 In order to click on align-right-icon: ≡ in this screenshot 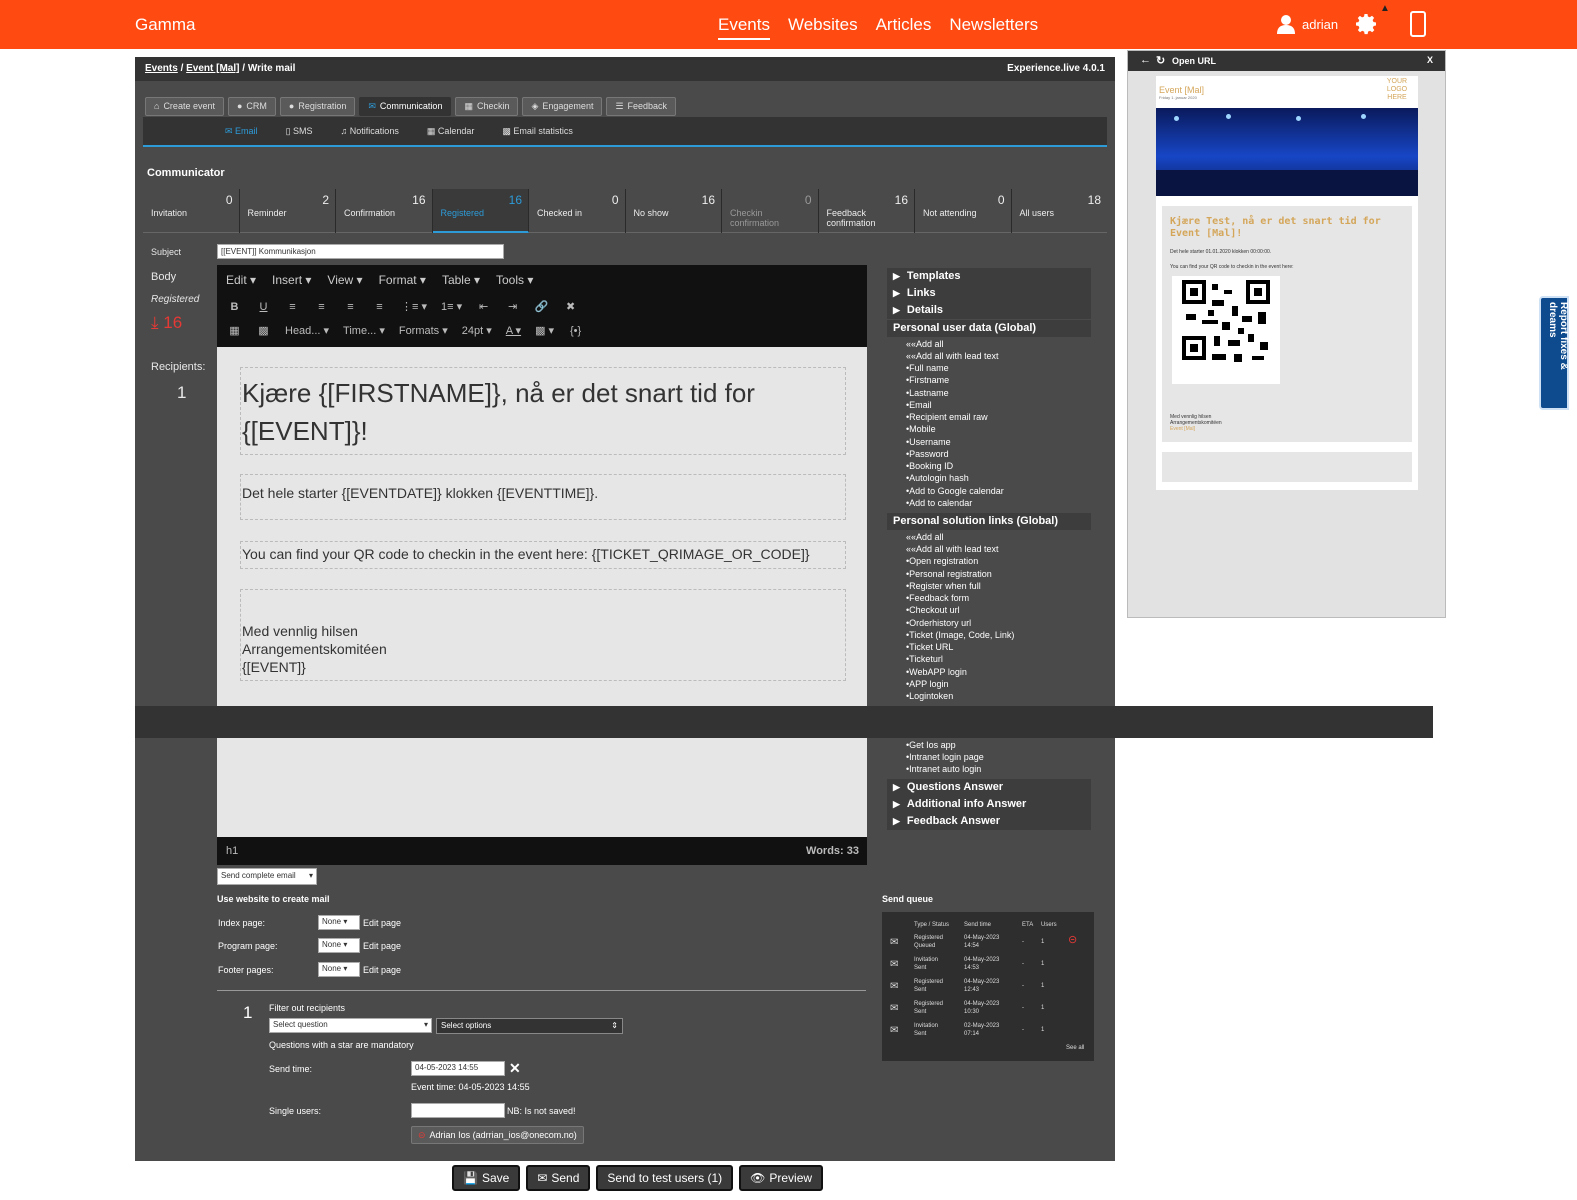, I will do `click(350, 307)`.